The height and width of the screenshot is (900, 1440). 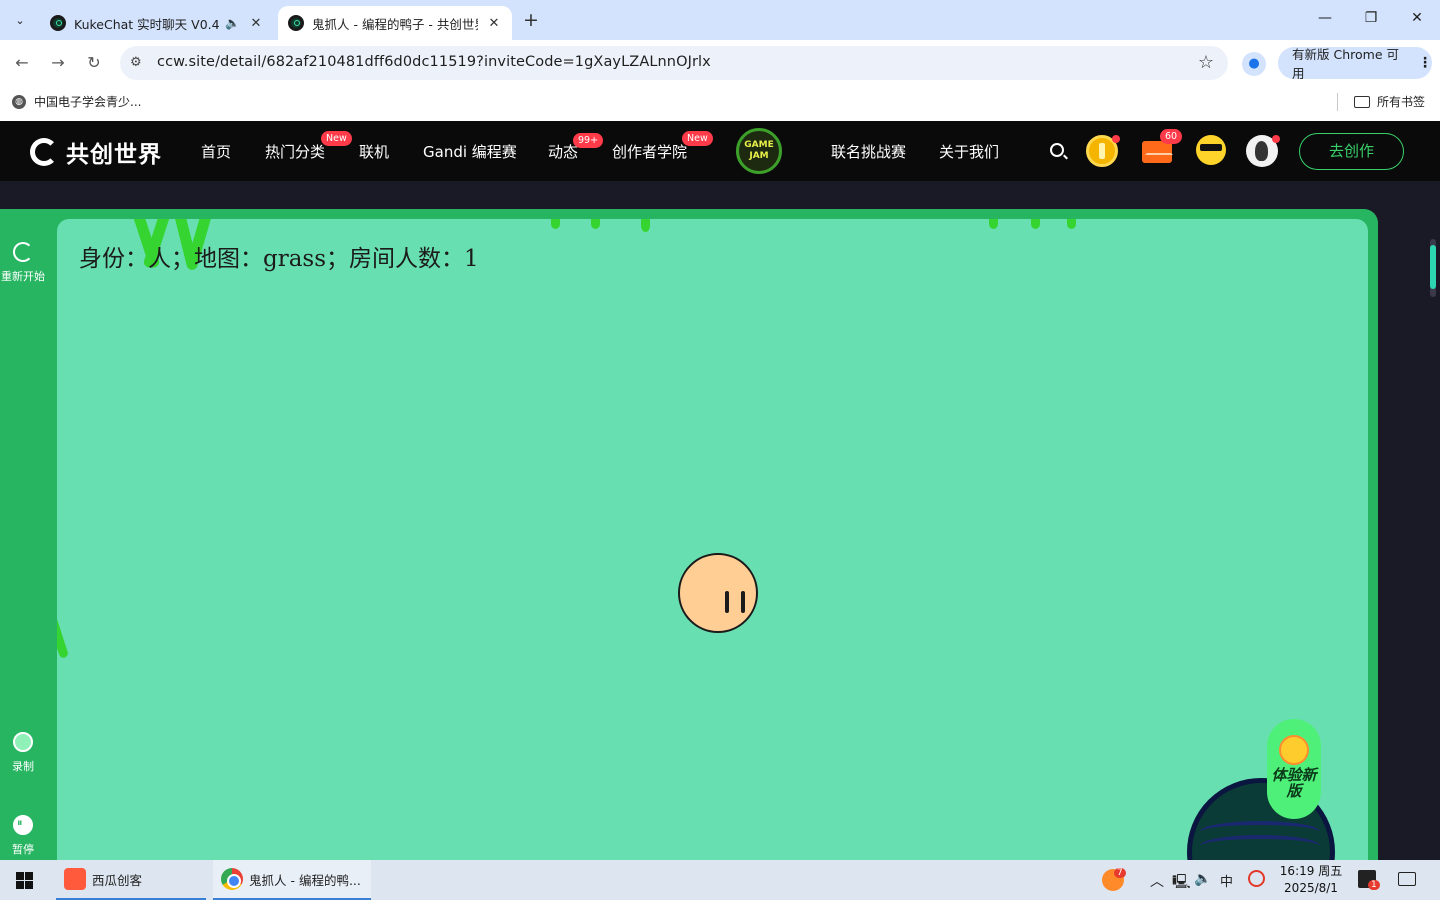 What do you see at coordinates (969, 151) in the screenshot?
I see `nav-about: 关于我们` at bounding box center [969, 151].